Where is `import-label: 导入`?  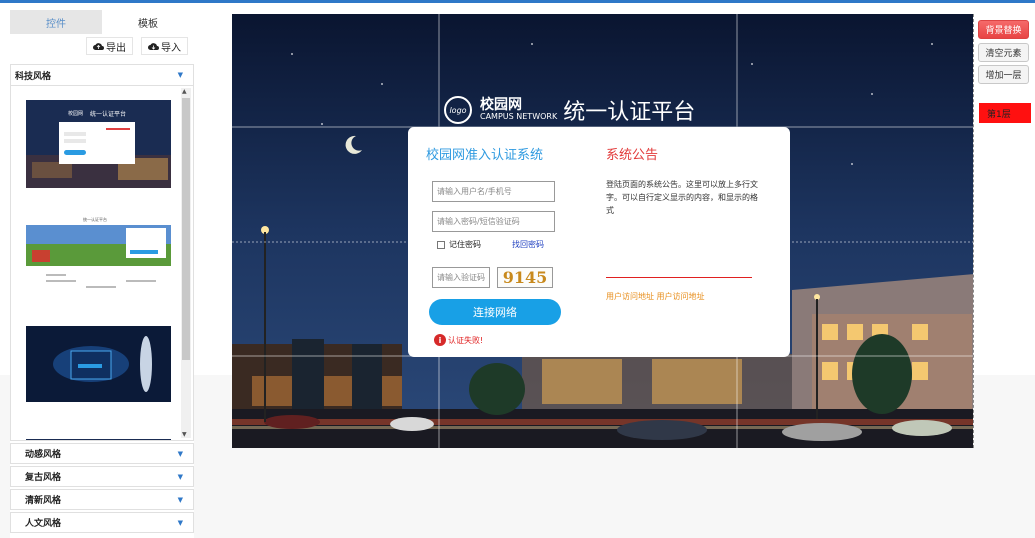 import-label: 导入 is located at coordinates (171, 48).